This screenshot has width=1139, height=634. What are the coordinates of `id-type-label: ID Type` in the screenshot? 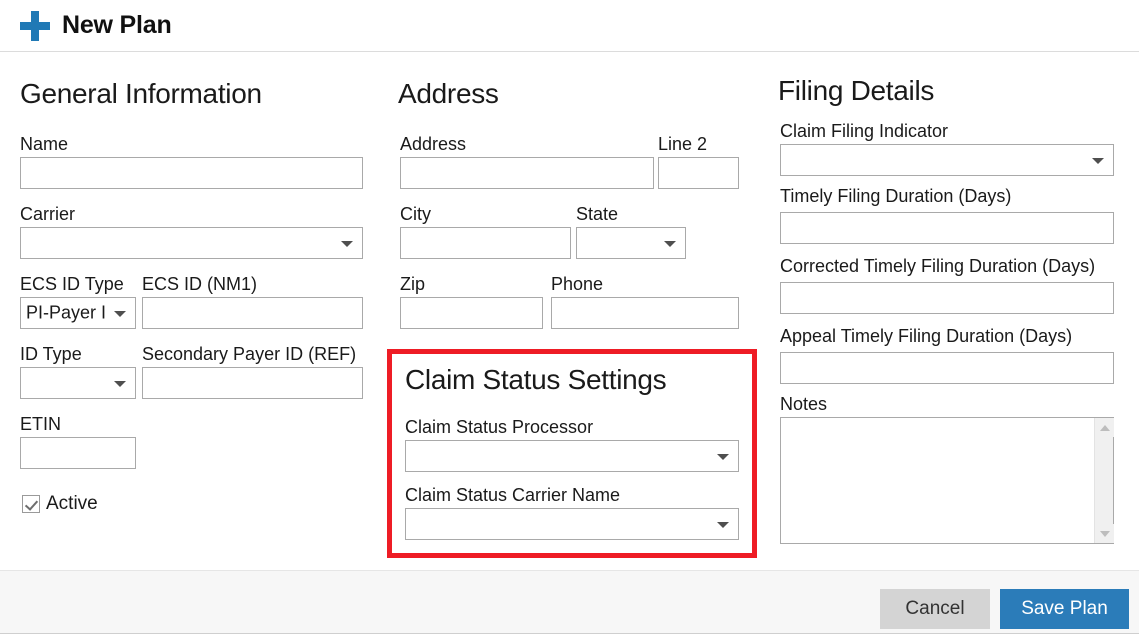 It's located at (51, 354).